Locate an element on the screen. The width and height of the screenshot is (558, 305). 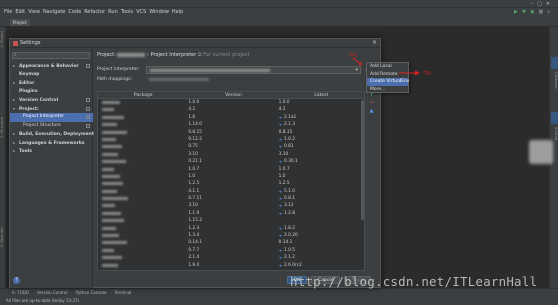
table-row: 0.8.15 0.8.15 is located at coordinates (231, 132).